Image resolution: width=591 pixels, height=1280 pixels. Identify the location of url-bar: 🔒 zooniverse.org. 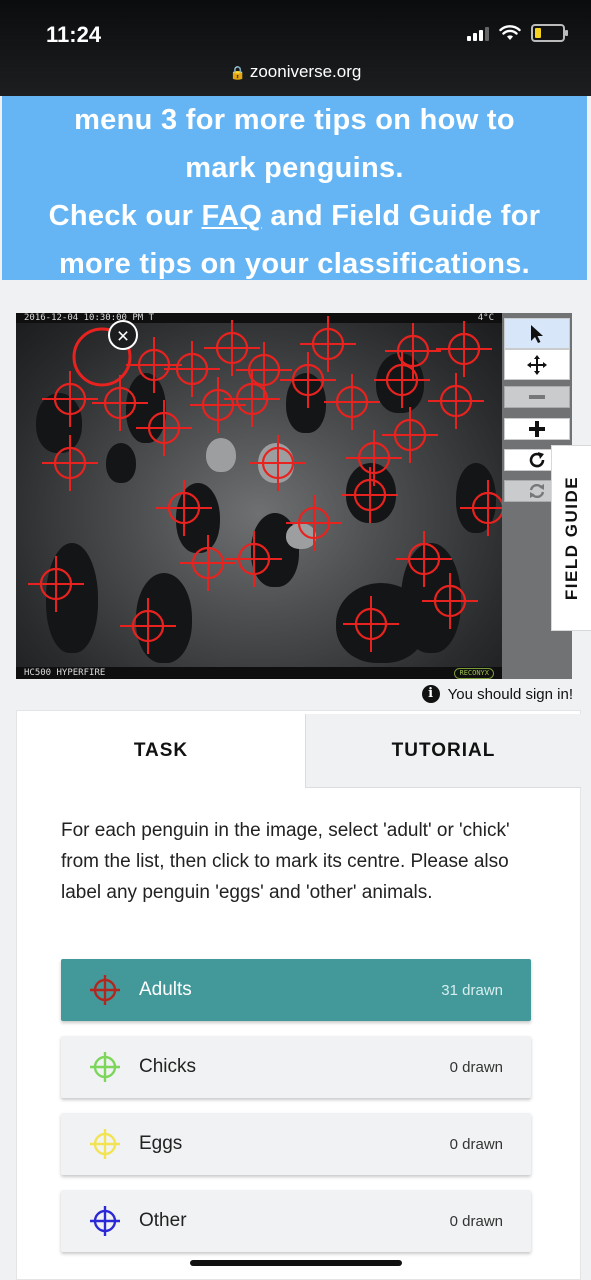
(295, 72).